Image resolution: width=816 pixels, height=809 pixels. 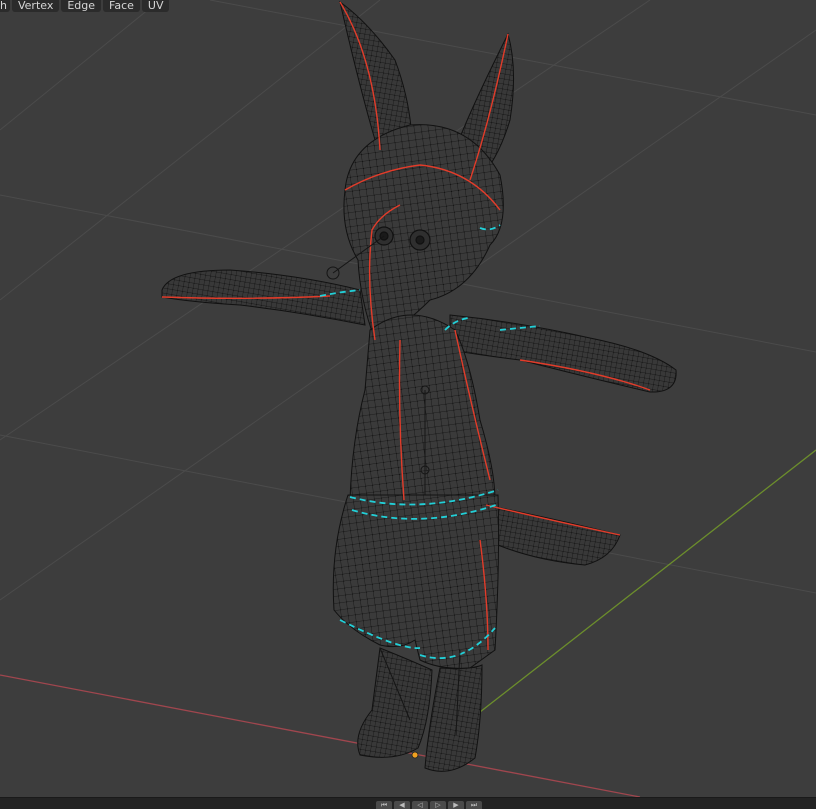 I want to click on header-menu-bar: h Vertex Edge Face UV, so click(x=85, y=6).